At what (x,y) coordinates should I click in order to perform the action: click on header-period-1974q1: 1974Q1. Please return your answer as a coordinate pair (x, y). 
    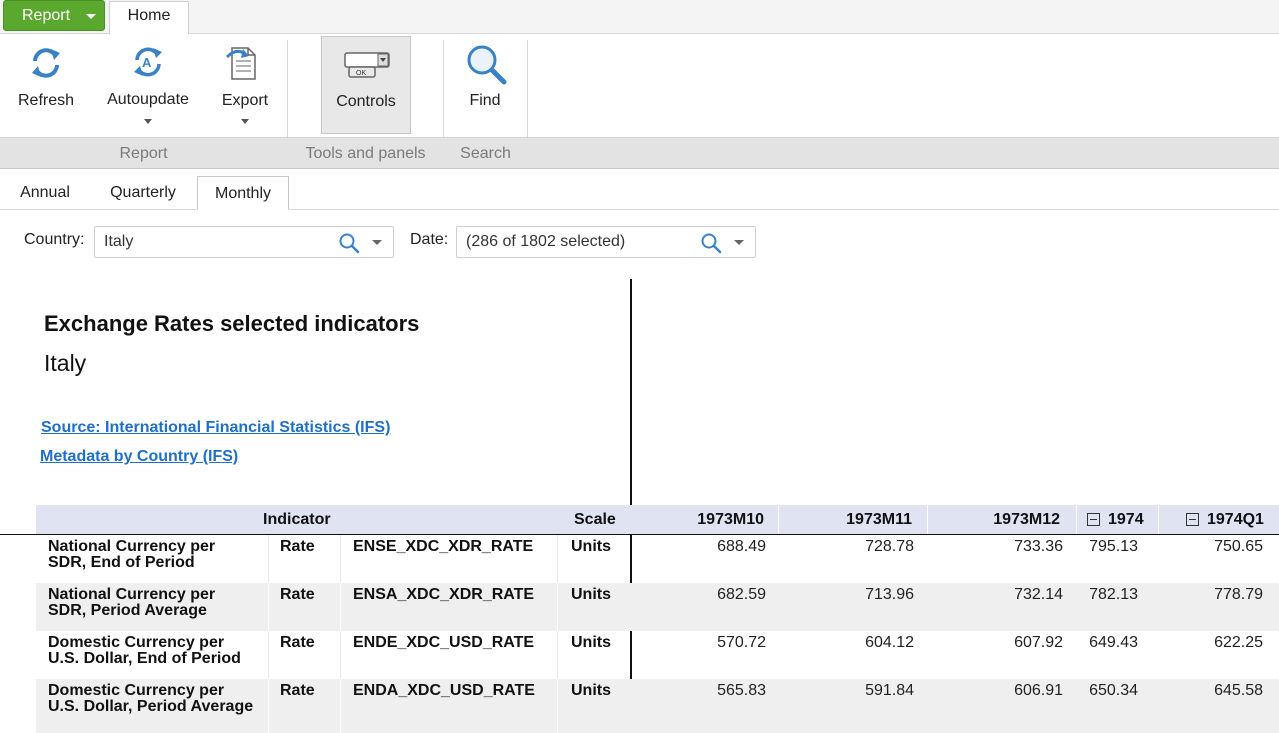
    Looking at the image, I should click on (1225, 519).